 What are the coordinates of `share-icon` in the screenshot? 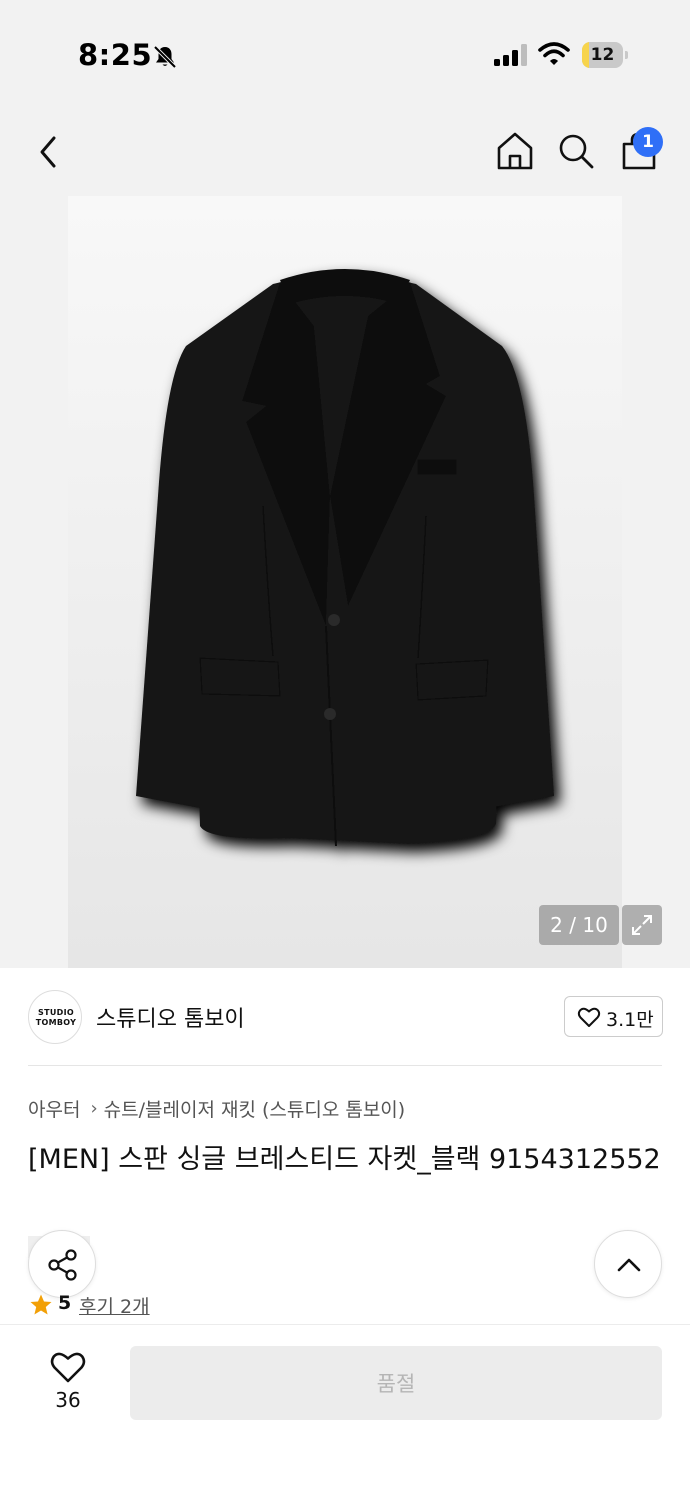 It's located at (62, 1265).